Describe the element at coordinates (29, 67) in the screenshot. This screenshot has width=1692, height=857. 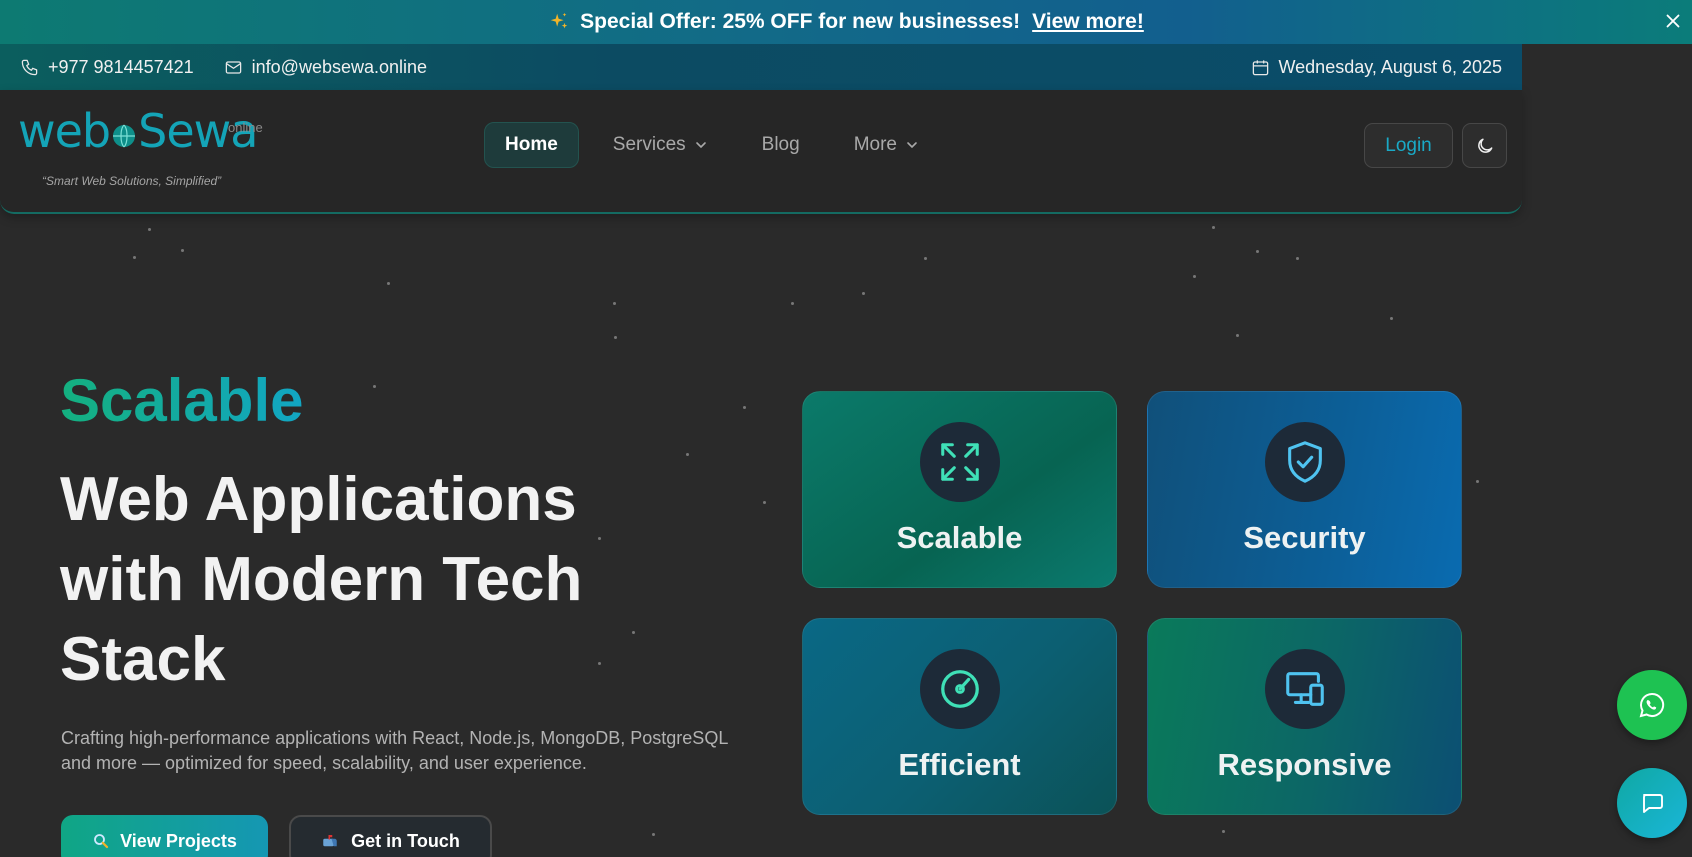
I see `phone-icon` at that location.